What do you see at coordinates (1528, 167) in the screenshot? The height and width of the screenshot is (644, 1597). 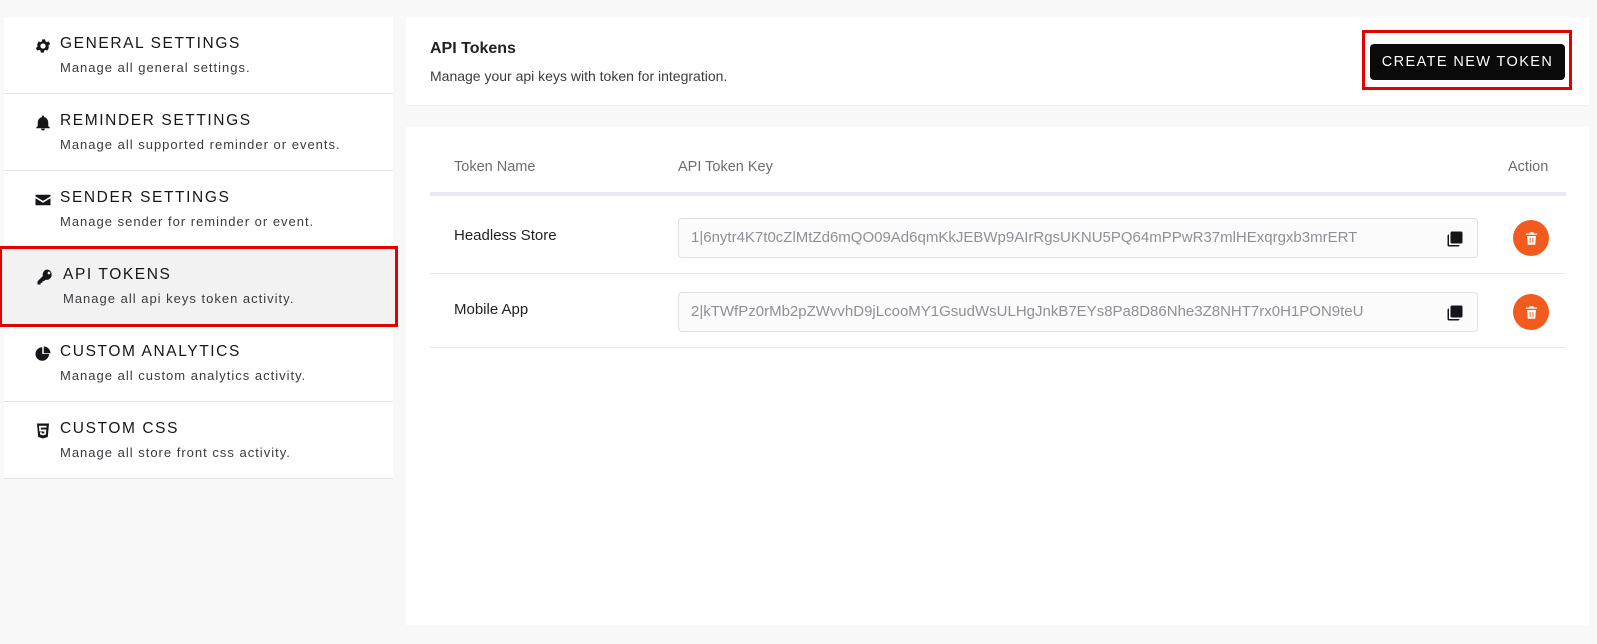 I see `column-header-action: Action` at bounding box center [1528, 167].